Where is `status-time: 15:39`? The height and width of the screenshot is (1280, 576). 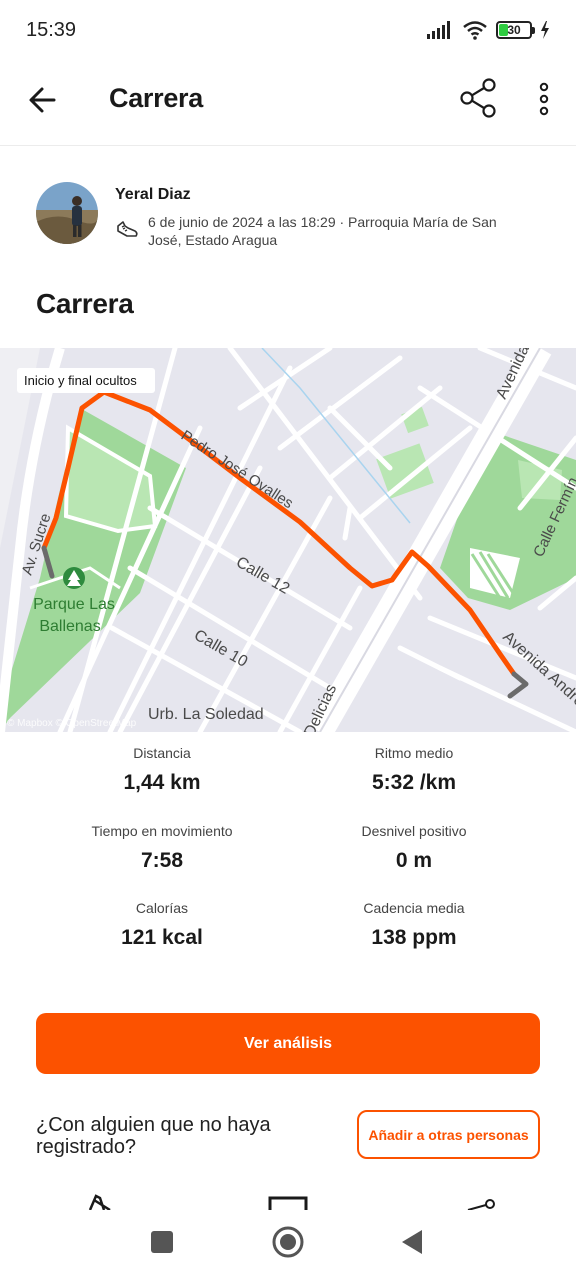
status-time: 15:39 is located at coordinates (51, 30).